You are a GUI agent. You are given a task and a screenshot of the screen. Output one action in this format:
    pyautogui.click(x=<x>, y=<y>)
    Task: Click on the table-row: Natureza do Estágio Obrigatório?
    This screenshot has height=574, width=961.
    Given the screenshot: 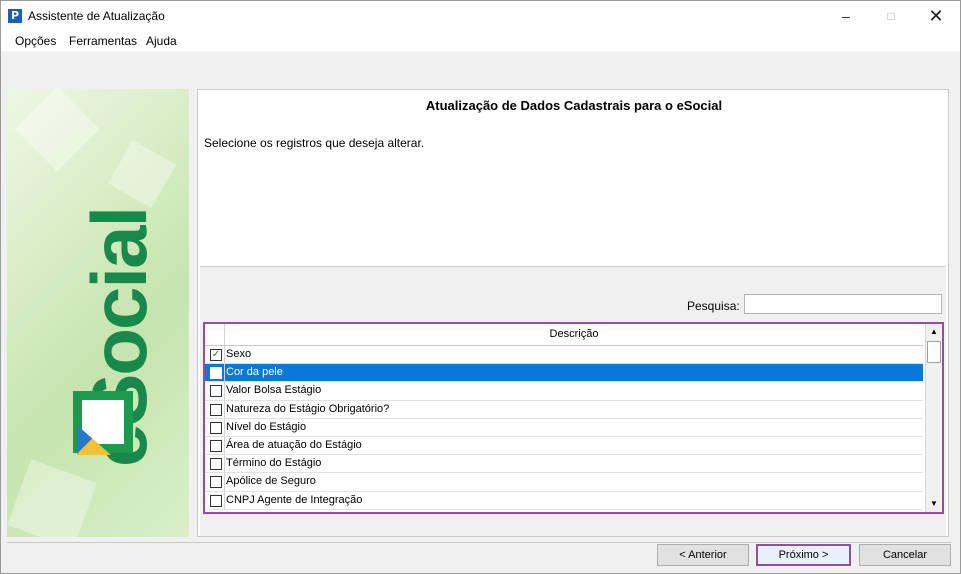 What is the action you would take?
    pyautogui.click(x=564, y=409)
    